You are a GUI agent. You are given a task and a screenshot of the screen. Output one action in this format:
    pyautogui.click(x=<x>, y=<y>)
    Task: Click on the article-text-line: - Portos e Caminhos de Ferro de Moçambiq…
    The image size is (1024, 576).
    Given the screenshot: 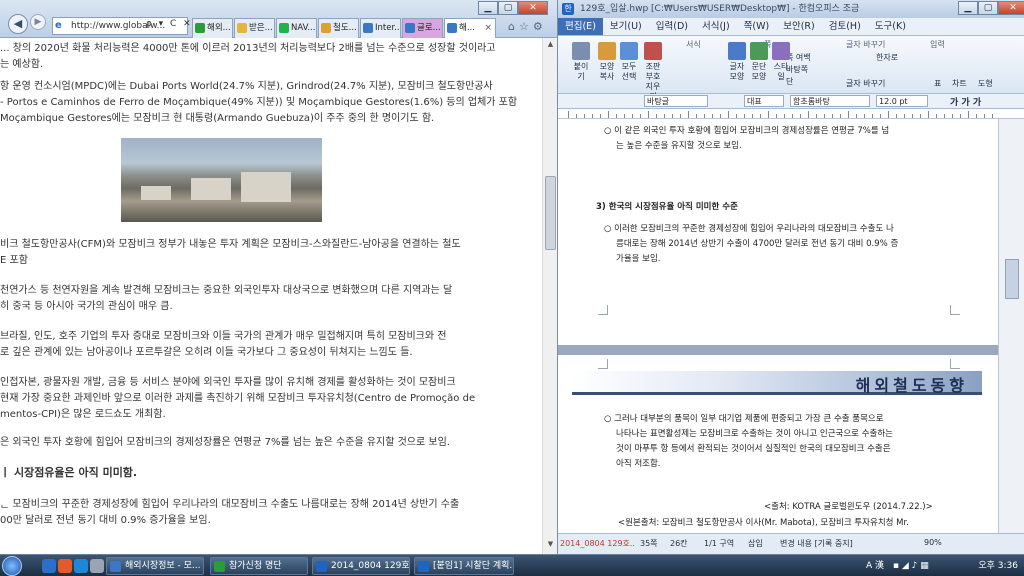 What is the action you would take?
    pyautogui.click(x=259, y=102)
    